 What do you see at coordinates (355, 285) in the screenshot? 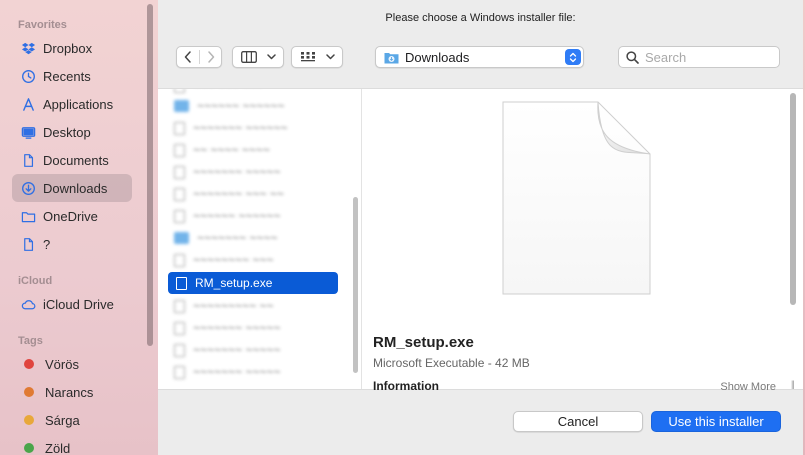
I see `file-list-scrollbar` at bounding box center [355, 285].